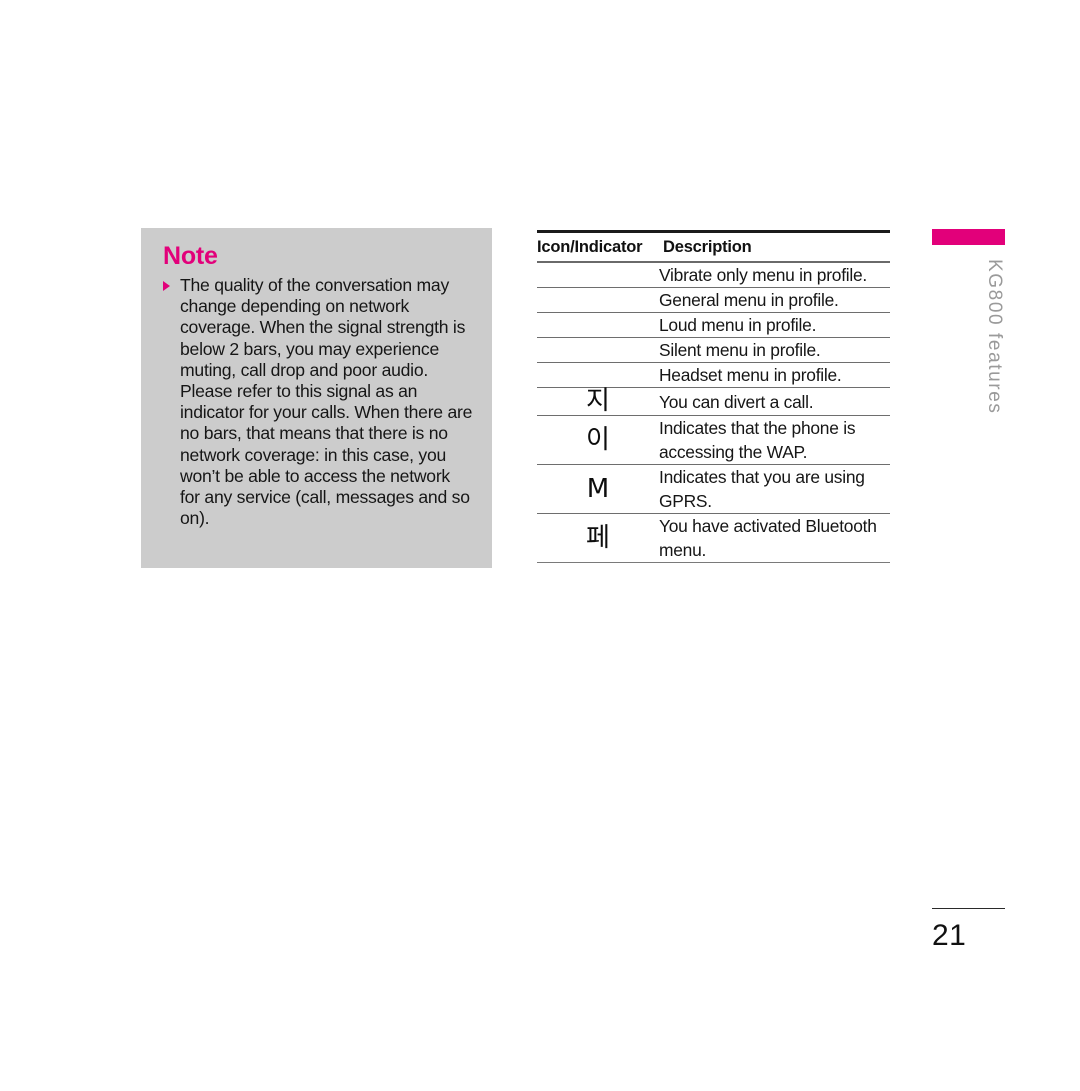 This screenshot has height=1091, width=1080. Describe the element at coordinates (774, 275) in the screenshot. I see `table-cell-description: Vibrate only menu in profile.` at that location.